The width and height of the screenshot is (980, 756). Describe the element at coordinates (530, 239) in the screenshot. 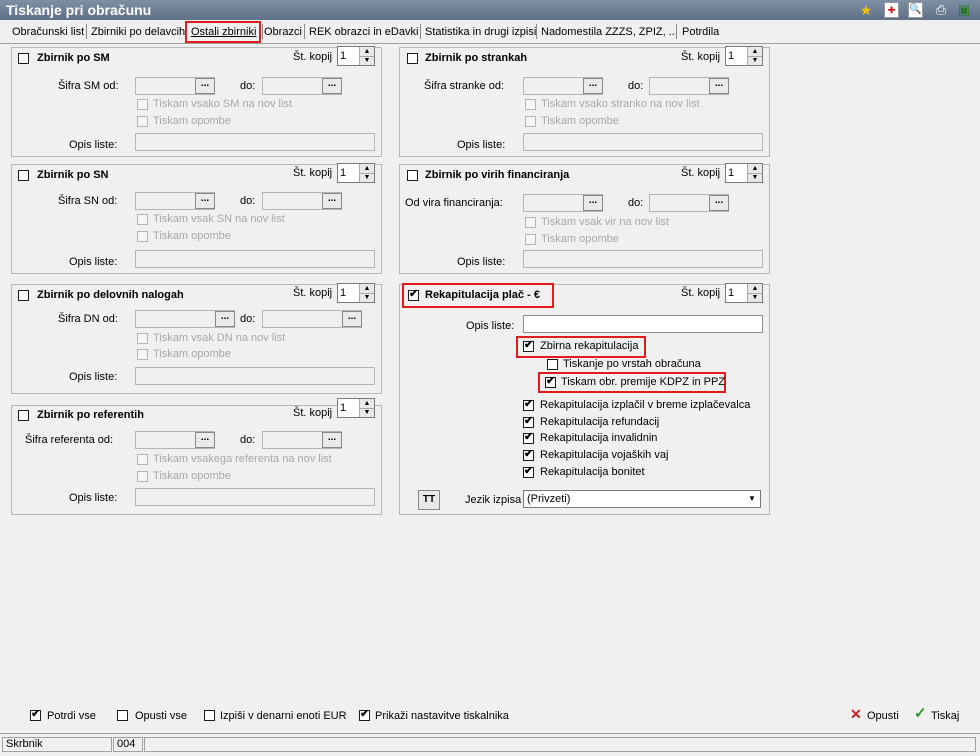

I see `vir-notes-checkbox` at that location.